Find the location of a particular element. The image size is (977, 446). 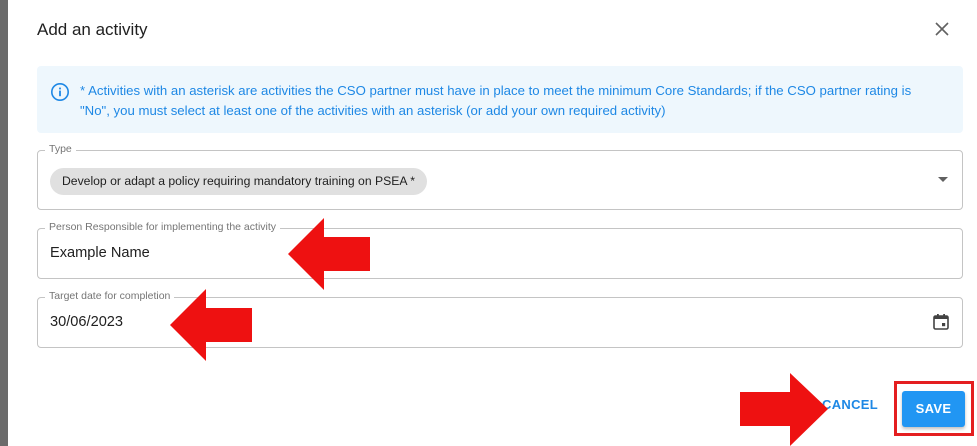

type-label: Type is located at coordinates (60, 149).